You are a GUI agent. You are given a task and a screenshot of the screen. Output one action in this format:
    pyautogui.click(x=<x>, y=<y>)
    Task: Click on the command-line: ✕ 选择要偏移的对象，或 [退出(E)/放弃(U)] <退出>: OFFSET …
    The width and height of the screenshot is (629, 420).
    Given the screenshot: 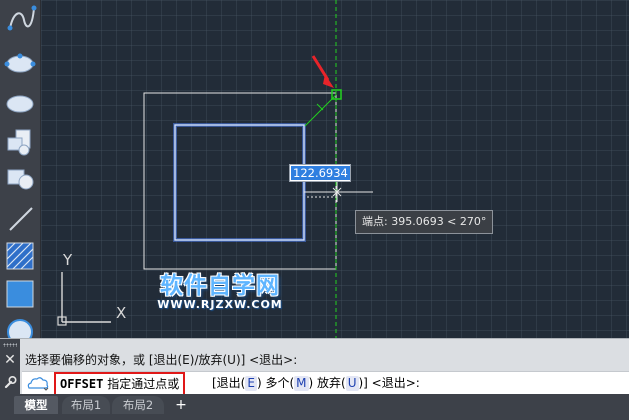 What is the action you would take?
    pyautogui.click(x=314, y=367)
    